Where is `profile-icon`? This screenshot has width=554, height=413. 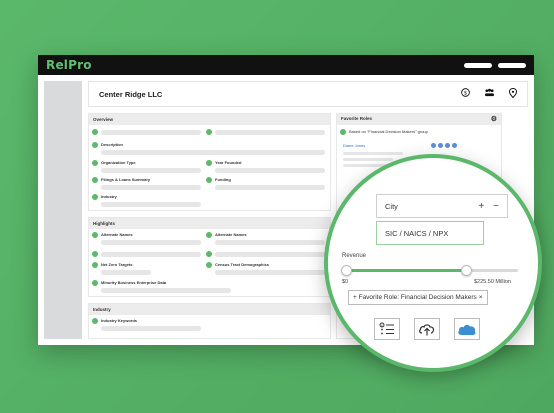 profile-icon is located at coordinates (454, 145).